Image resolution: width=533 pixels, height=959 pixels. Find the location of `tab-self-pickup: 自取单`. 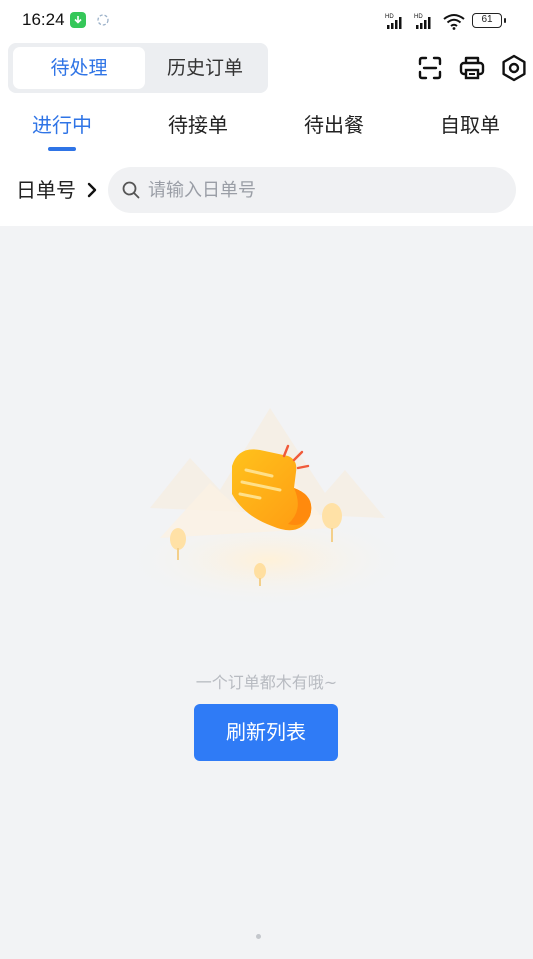

tab-self-pickup: 自取单 is located at coordinates (470, 125).